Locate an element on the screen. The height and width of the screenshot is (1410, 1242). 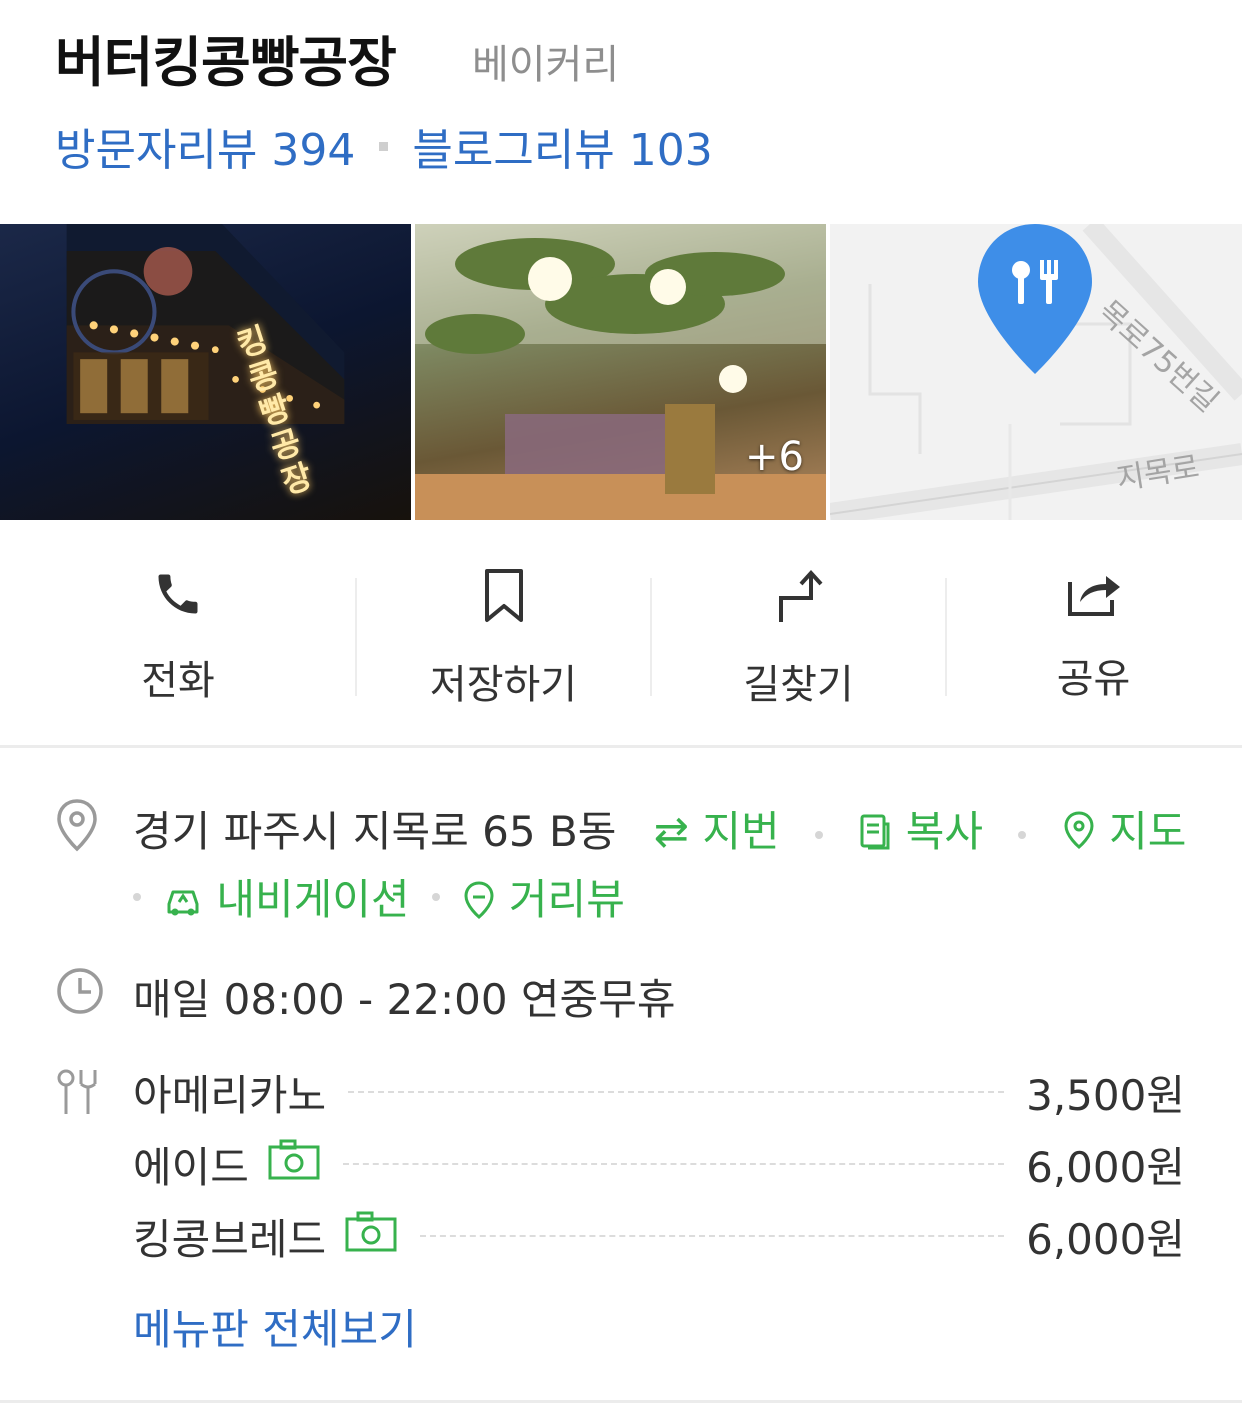
copy-icon is located at coordinates (881, 831).